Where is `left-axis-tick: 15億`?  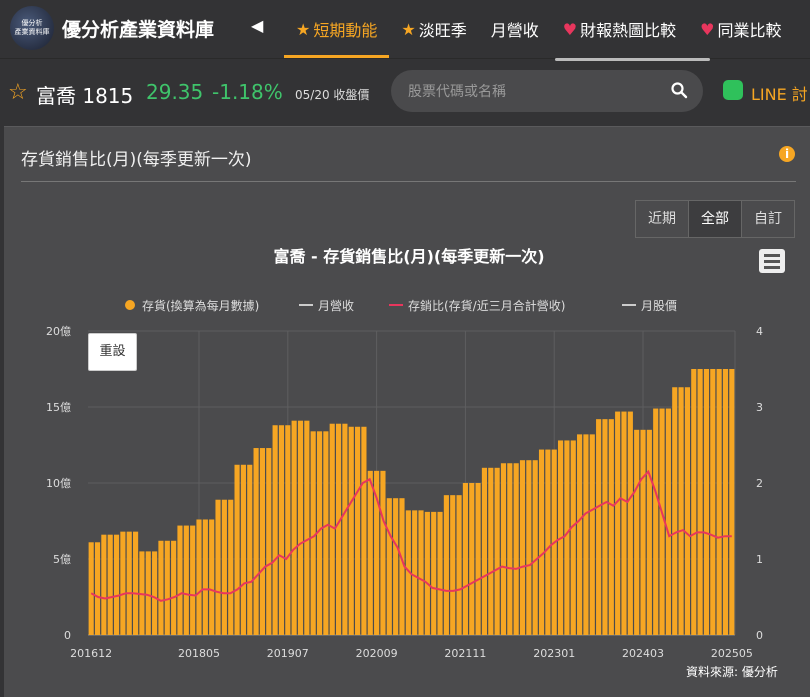
left-axis-tick: 15億 is located at coordinates (58, 407).